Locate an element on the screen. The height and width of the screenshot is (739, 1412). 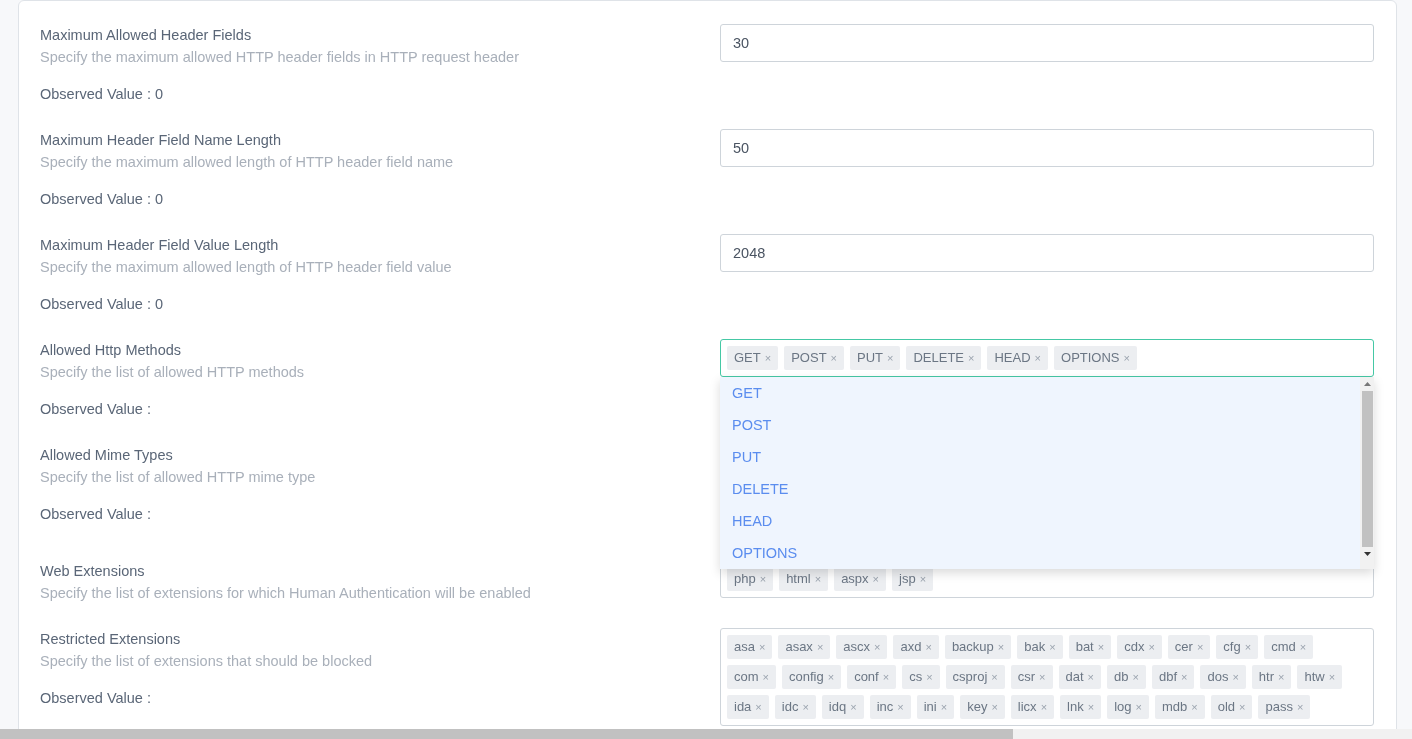
setting-title: Maximum Allowed Header Fields is located at coordinates (146, 35).